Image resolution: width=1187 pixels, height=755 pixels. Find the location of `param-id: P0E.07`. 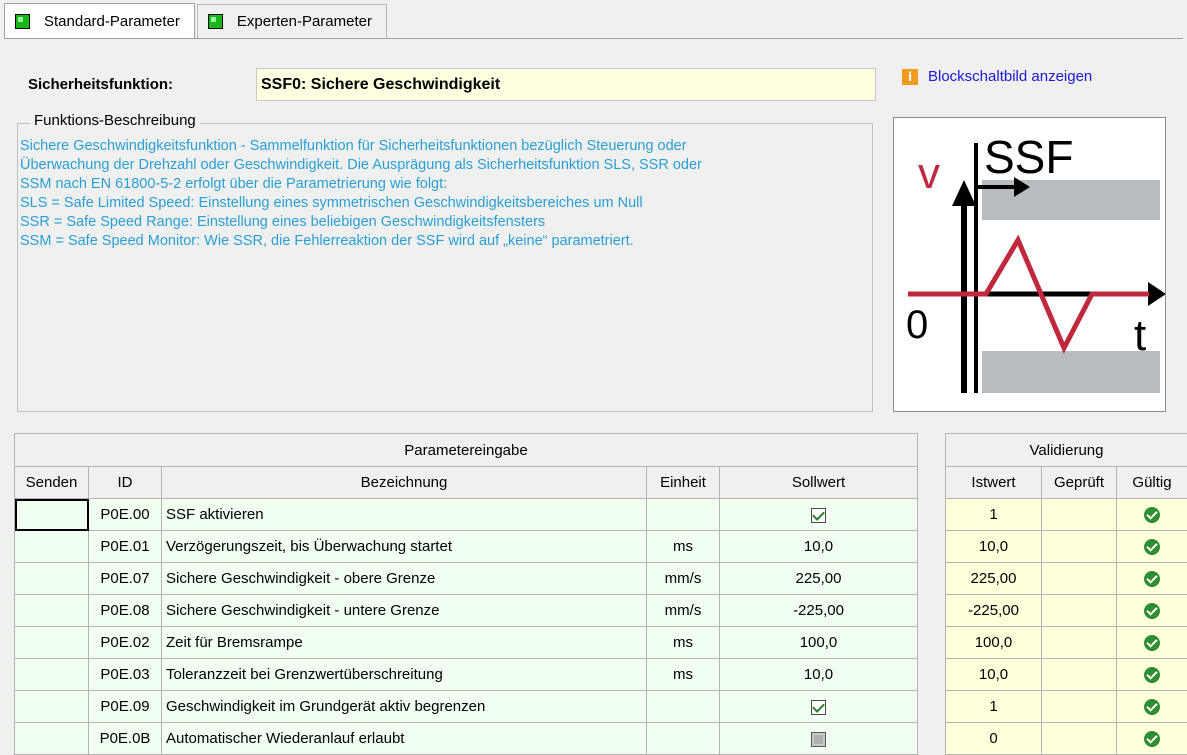

param-id: P0E.07 is located at coordinates (125, 578).